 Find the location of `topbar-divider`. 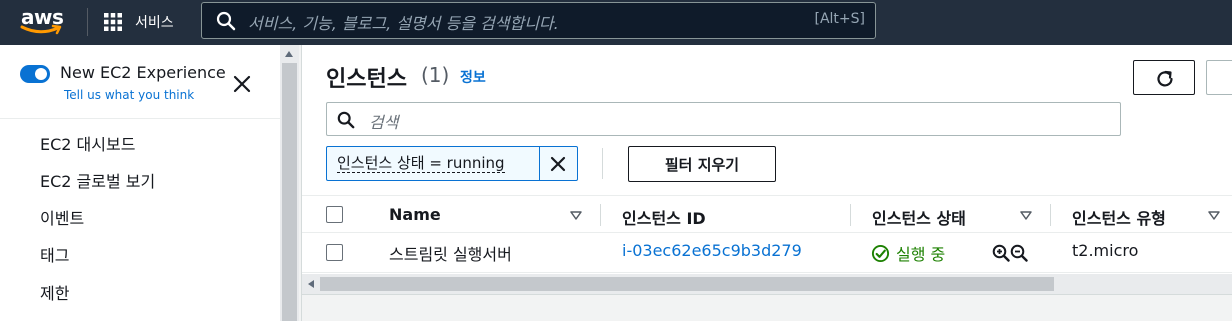

topbar-divider is located at coordinates (87, 22).